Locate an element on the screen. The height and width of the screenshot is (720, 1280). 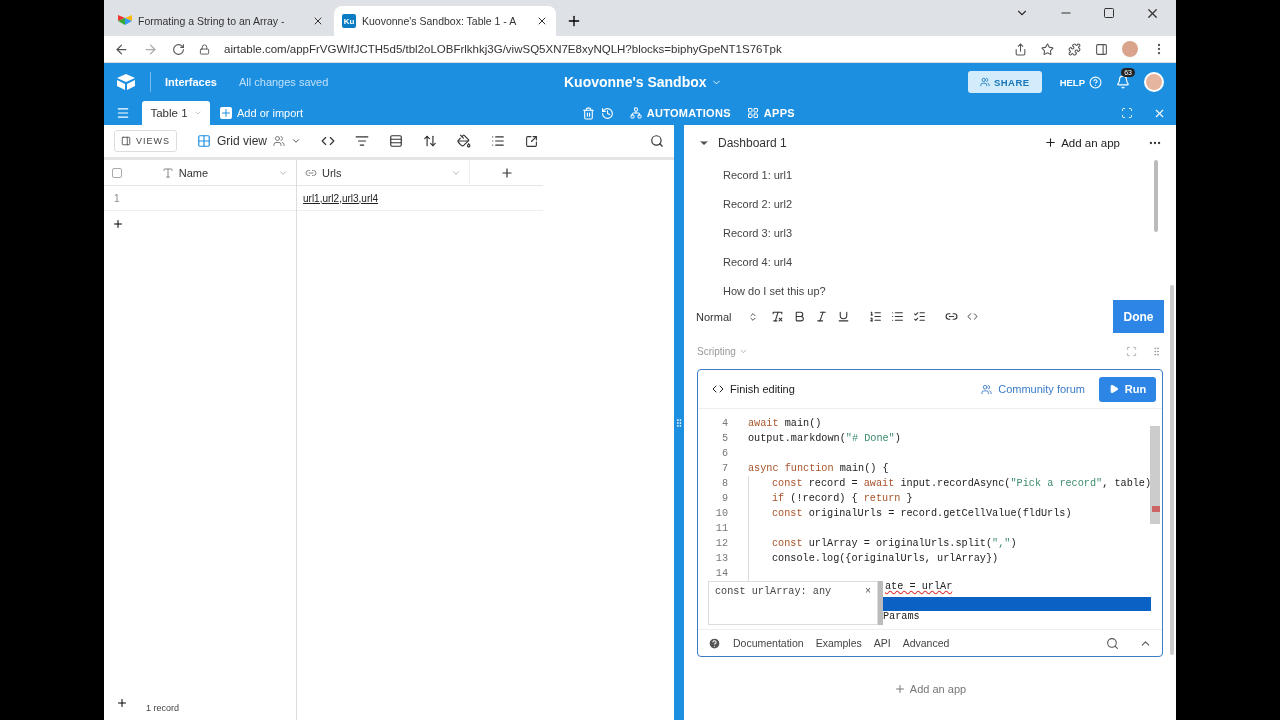
url-field: airtable.com/appFrVGWIfJCTH5d5/tbl2oLOBFrlkhkj3G/viwSQ5XN7E8xyNQLH?blocks=biphyGpeNT1S76Tpk is located at coordinates (612, 49).